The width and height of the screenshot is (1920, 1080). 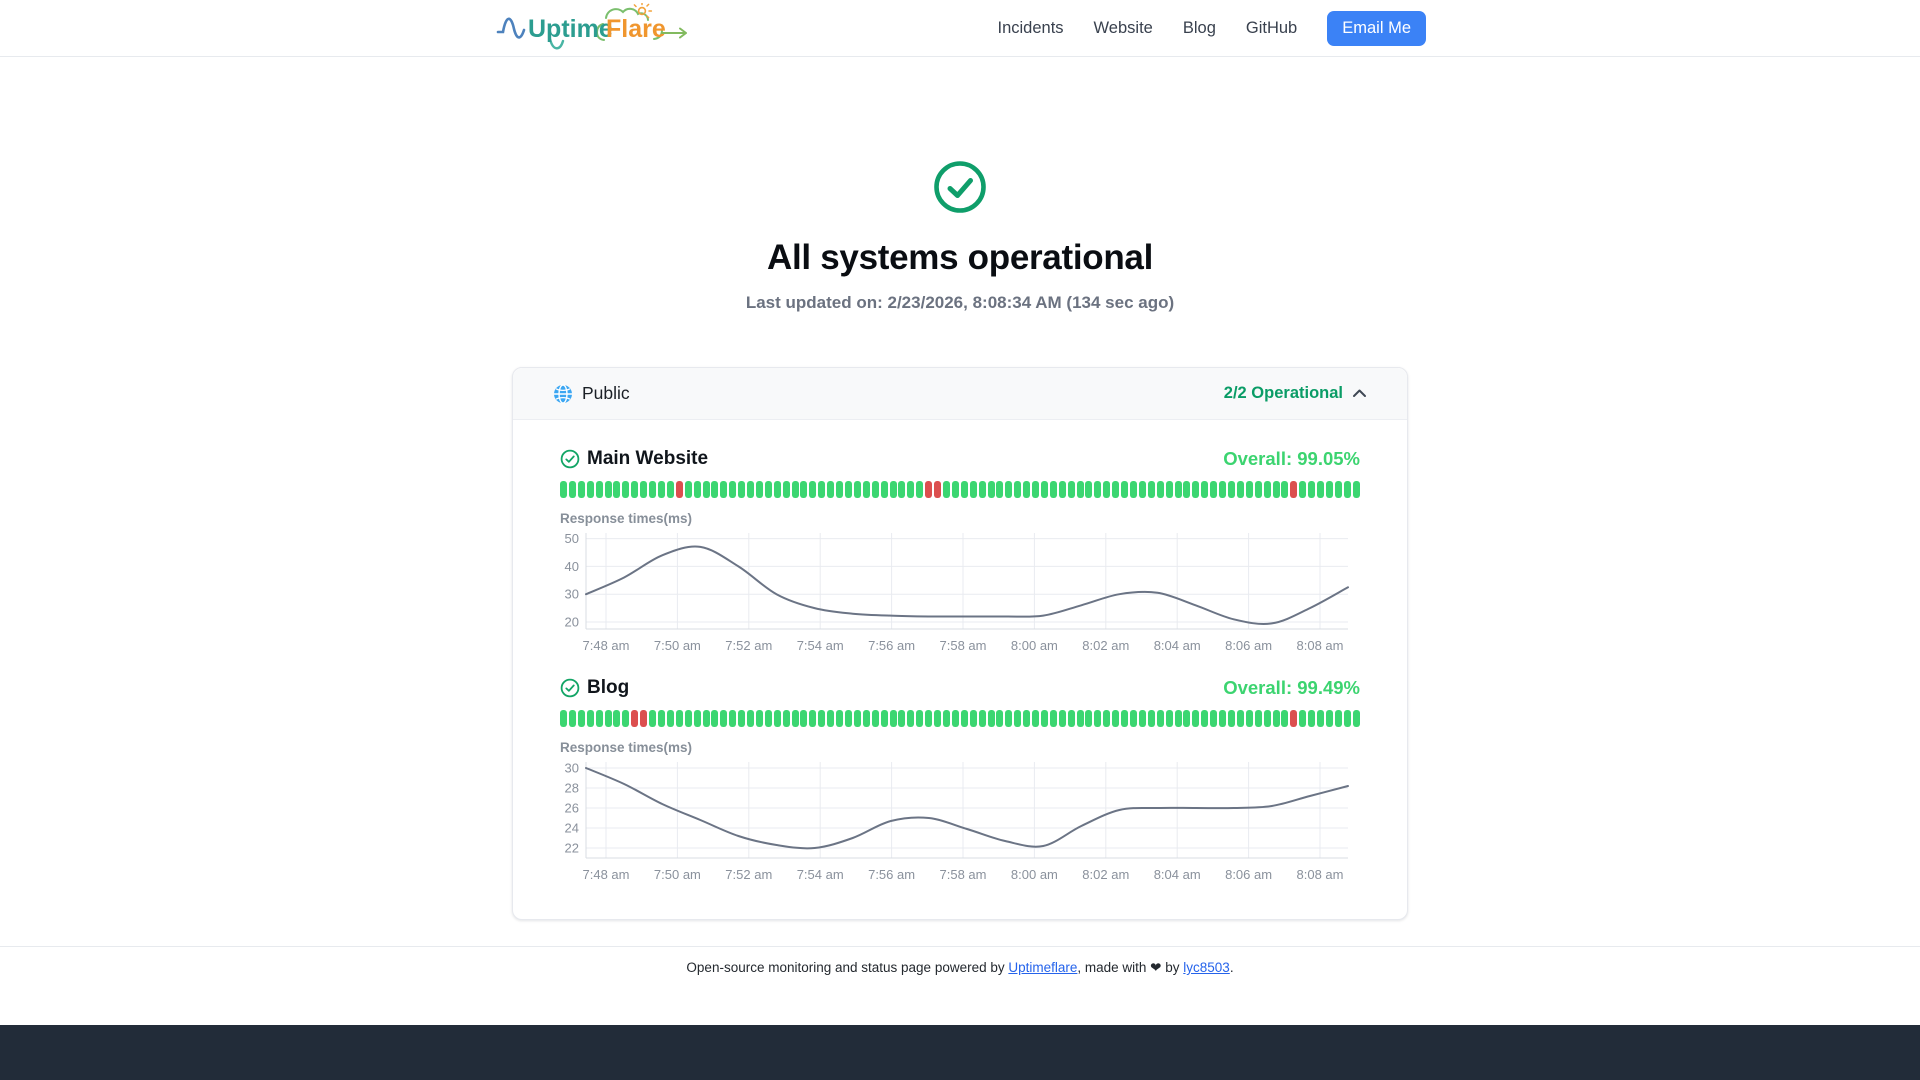 What do you see at coordinates (1034, 874) in the screenshot?
I see `svg-text: 8:00 am` at bounding box center [1034, 874].